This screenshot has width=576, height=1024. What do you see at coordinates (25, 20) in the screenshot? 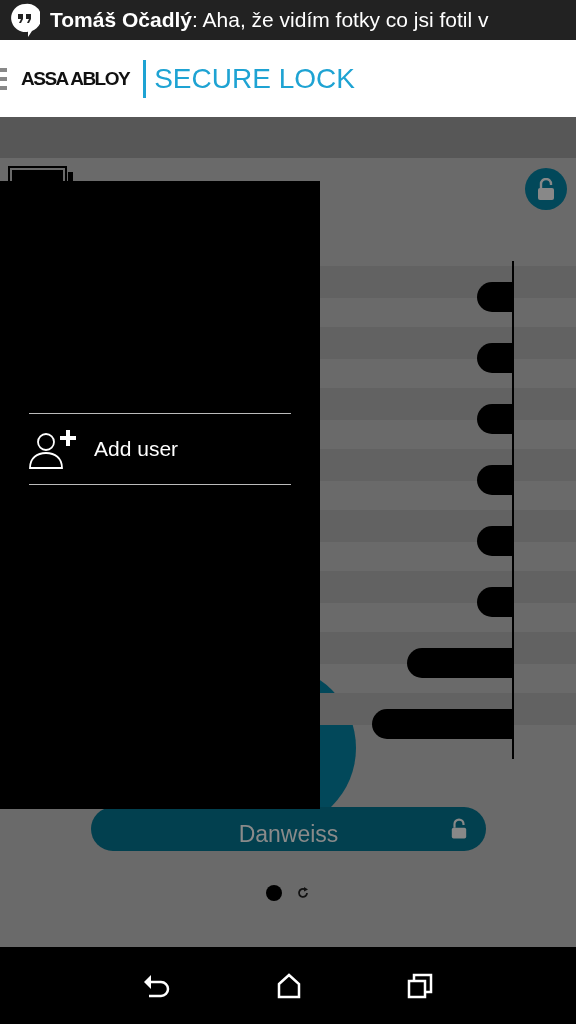
I see `chat-icon` at bounding box center [25, 20].